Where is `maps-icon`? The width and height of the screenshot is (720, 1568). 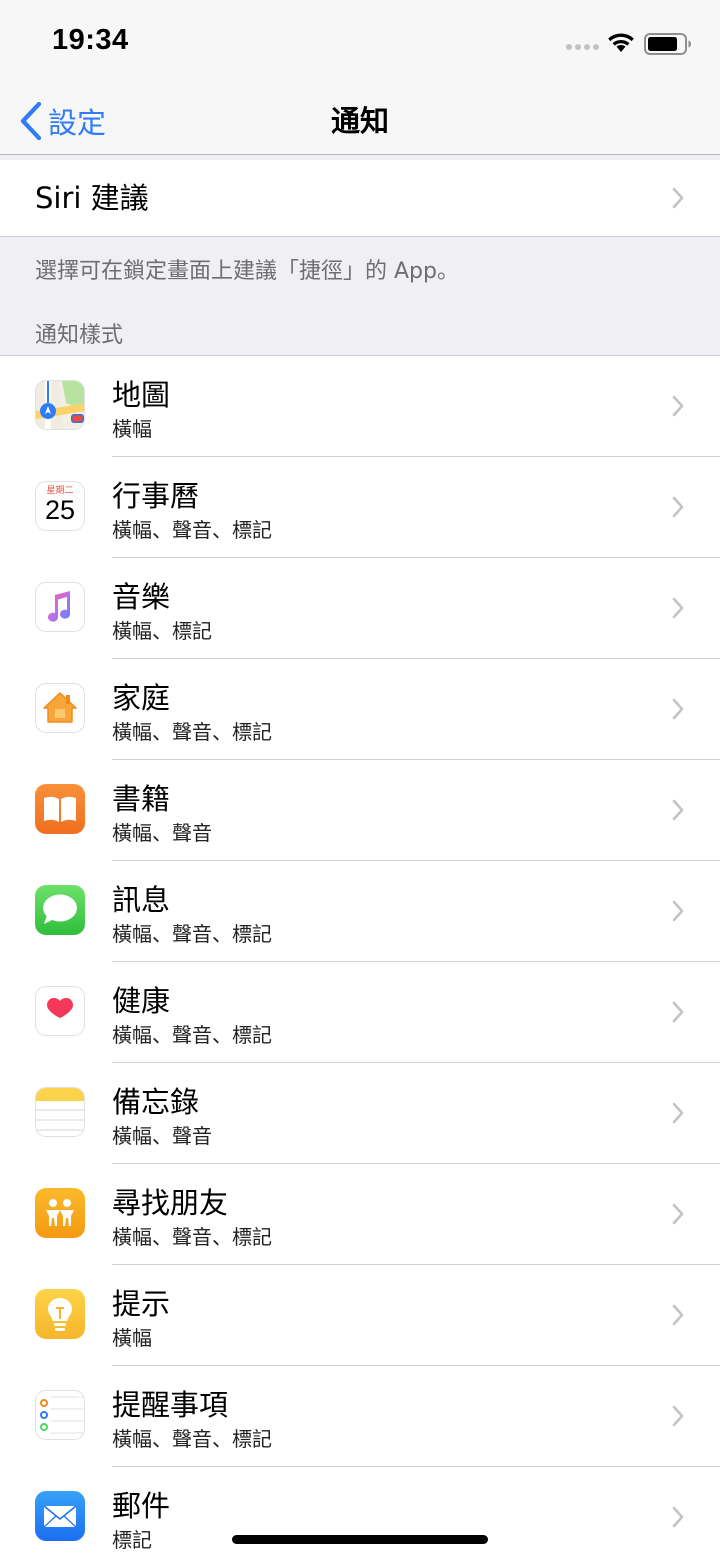
maps-icon is located at coordinates (60, 405).